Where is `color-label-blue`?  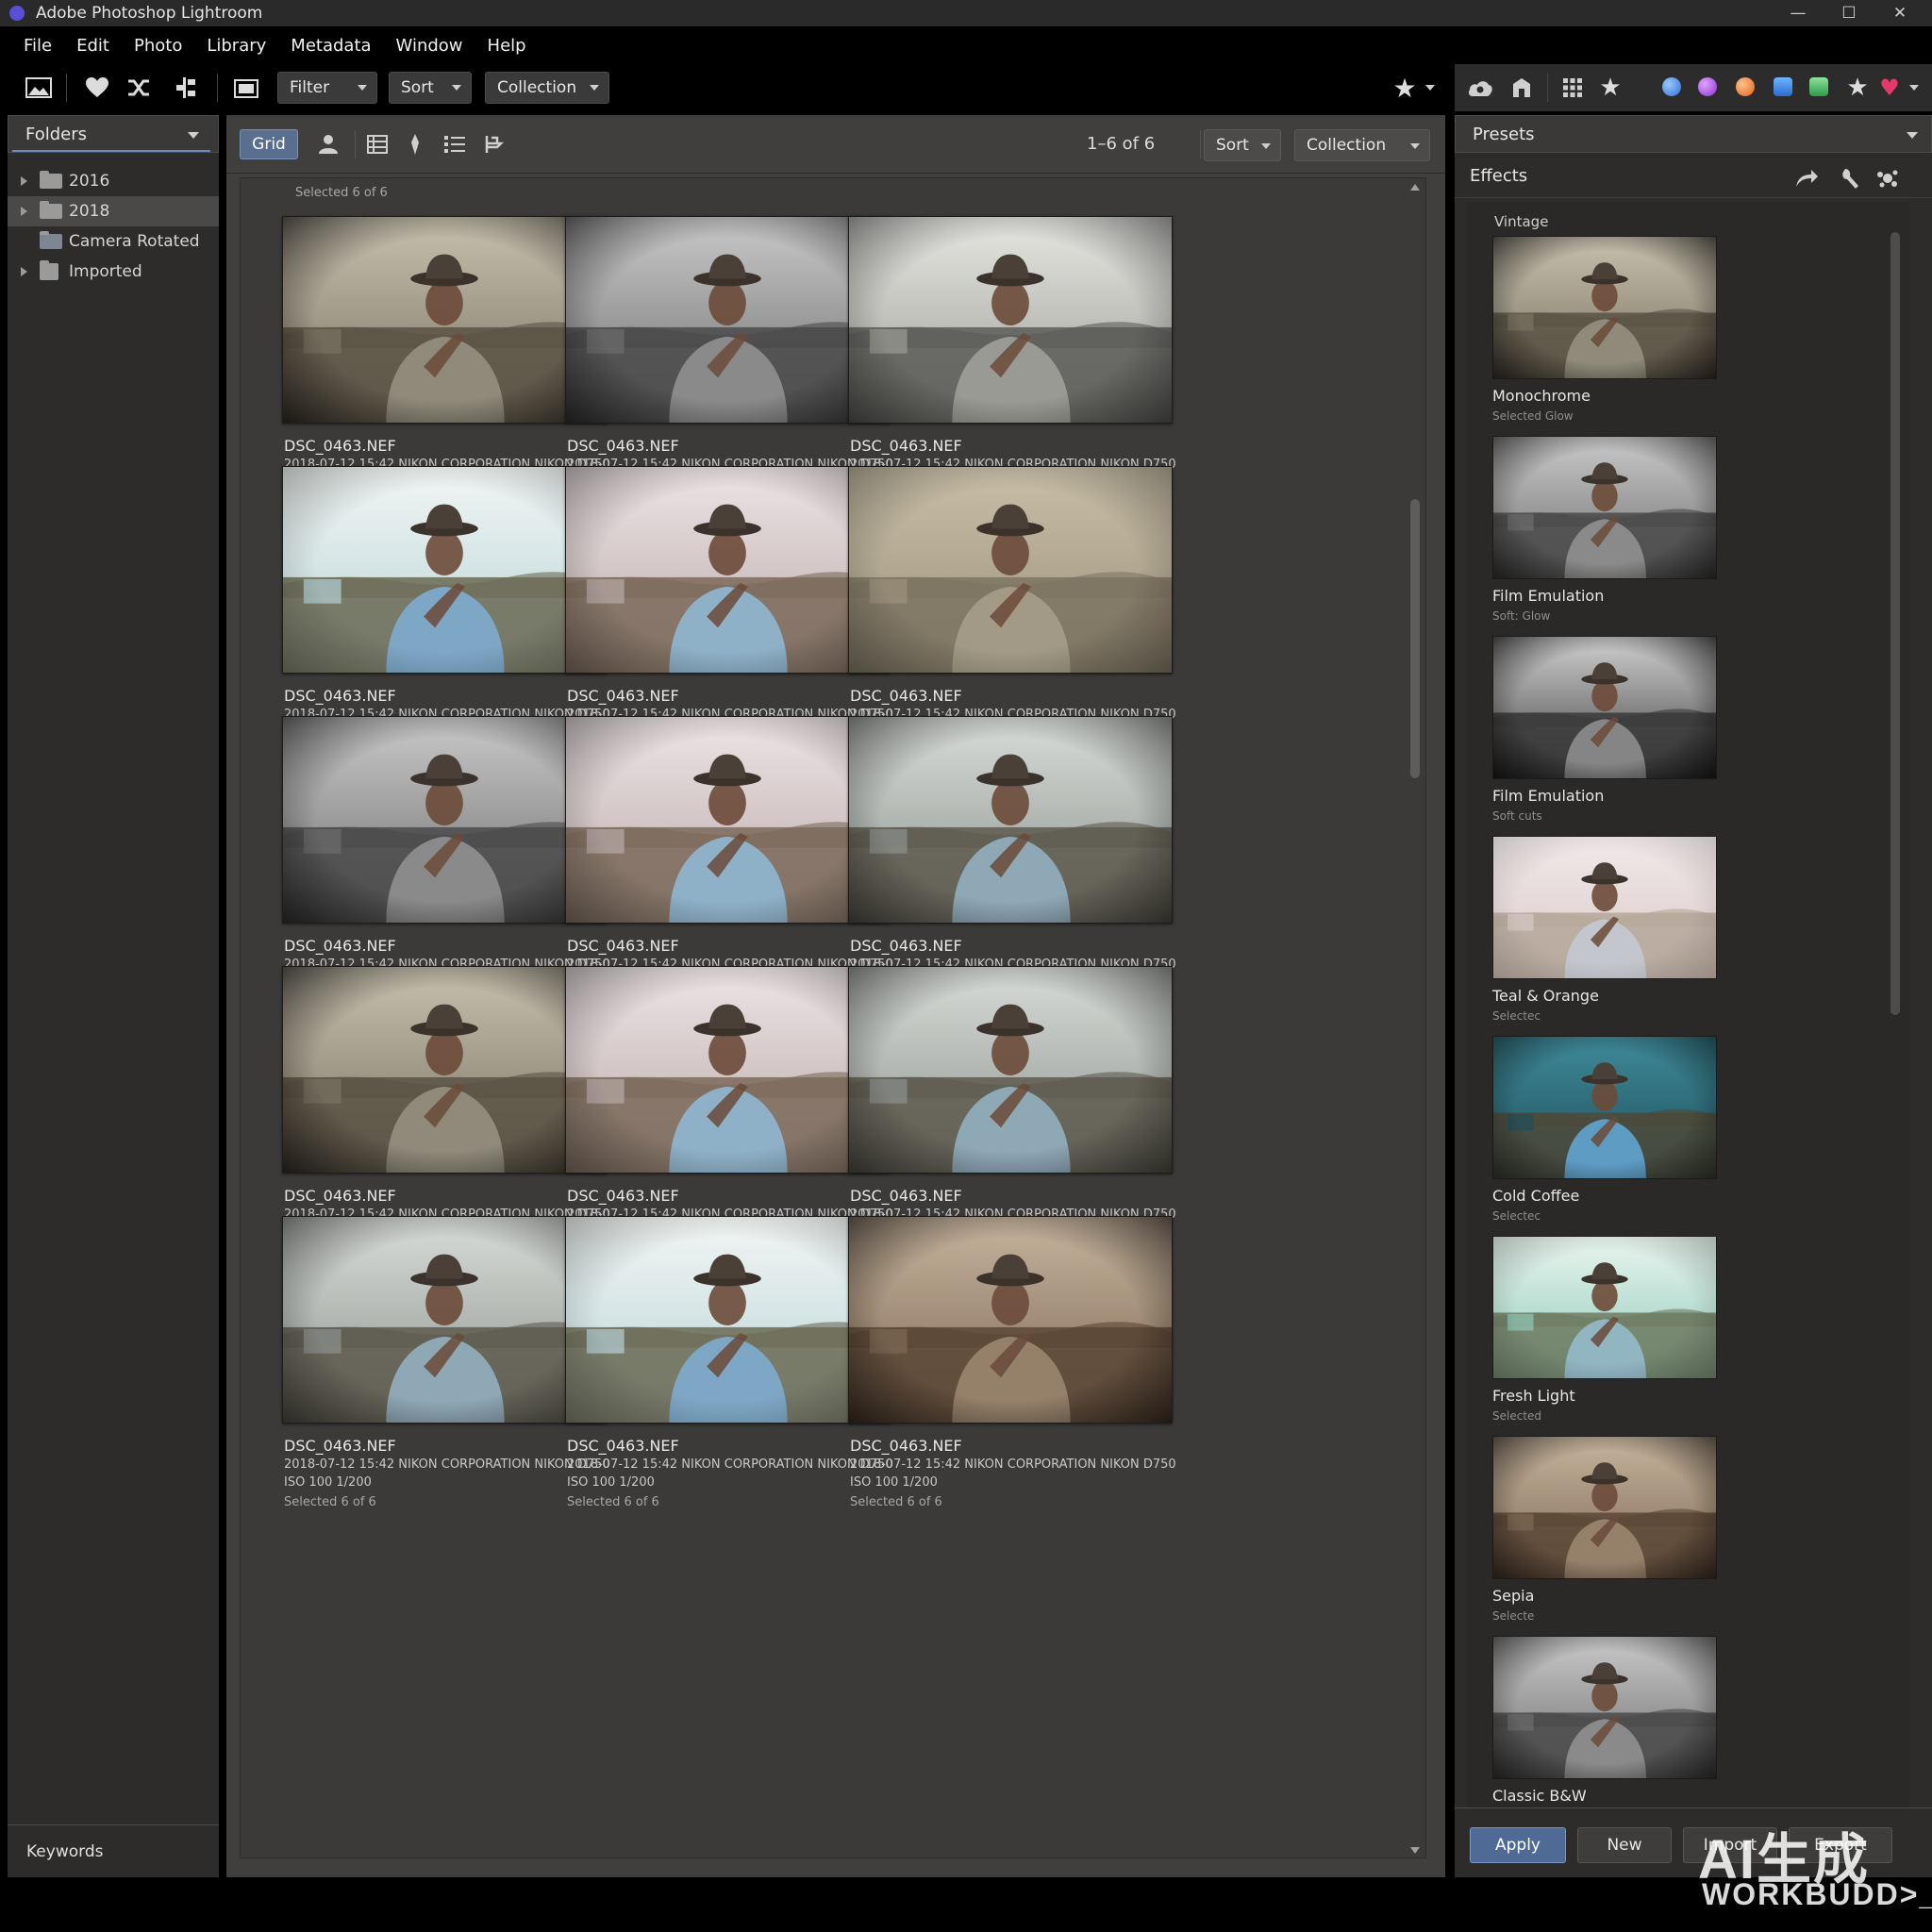
color-label-blue is located at coordinates (1672, 86).